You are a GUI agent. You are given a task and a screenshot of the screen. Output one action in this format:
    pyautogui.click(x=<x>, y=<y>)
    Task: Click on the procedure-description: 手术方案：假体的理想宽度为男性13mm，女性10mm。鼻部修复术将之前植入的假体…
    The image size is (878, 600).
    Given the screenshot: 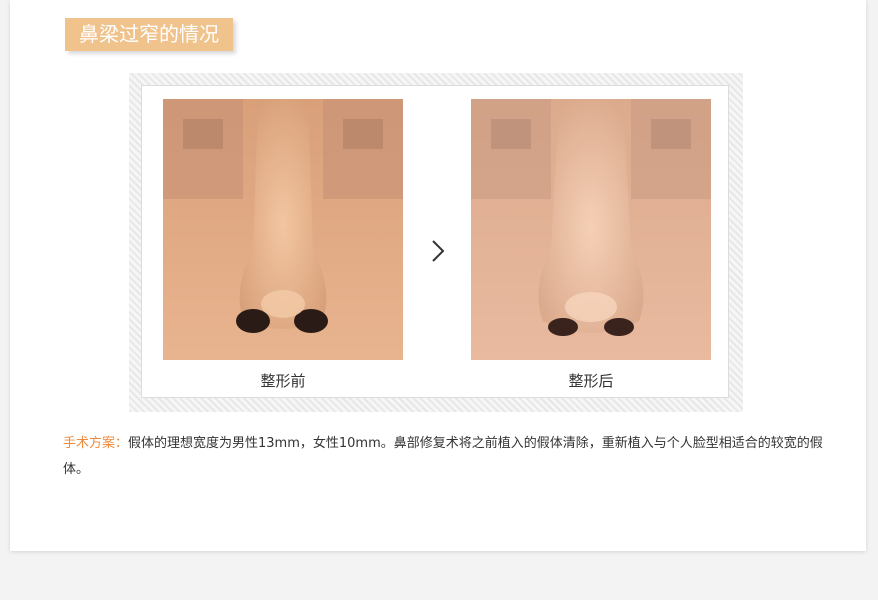 What is the action you would take?
    pyautogui.click(x=448, y=457)
    